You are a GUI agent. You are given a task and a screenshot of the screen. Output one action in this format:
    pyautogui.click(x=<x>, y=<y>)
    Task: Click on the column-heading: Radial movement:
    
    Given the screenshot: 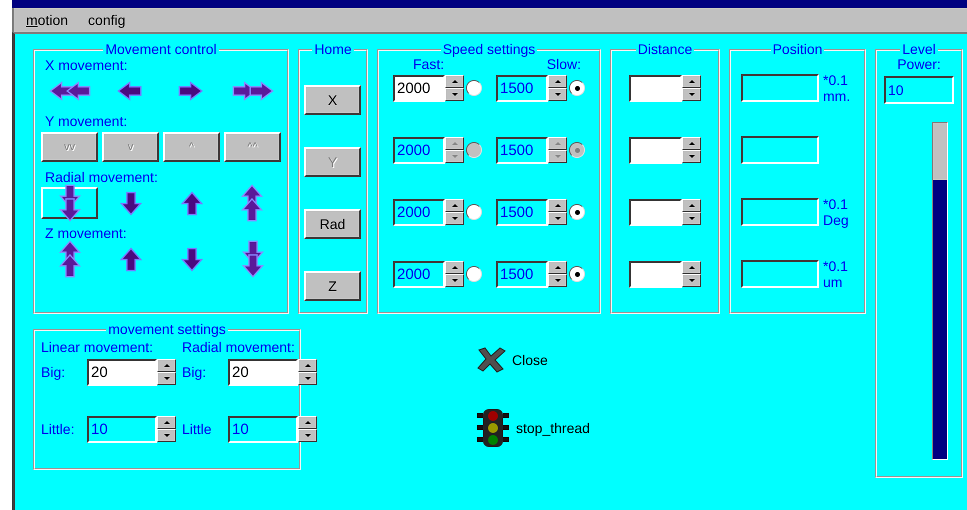 What is the action you would take?
    pyautogui.click(x=239, y=347)
    